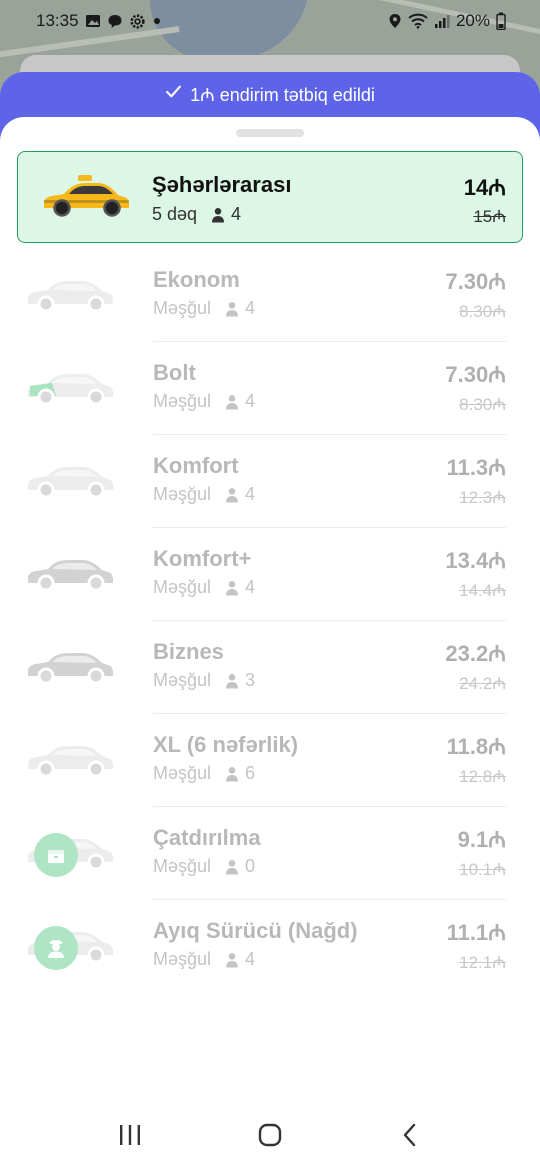  Describe the element at coordinates (410, 1135) in the screenshot. I see `back-icon` at that location.